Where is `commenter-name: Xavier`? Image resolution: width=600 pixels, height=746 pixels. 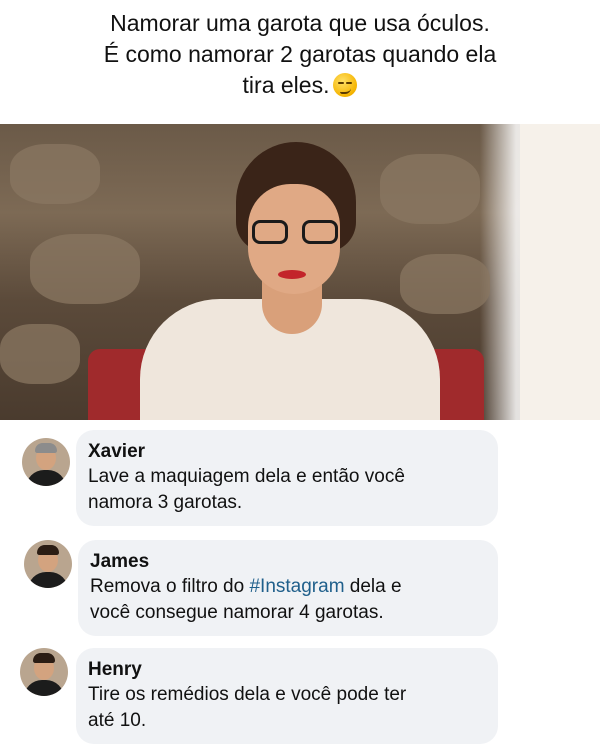 commenter-name: Xavier is located at coordinates (286, 452).